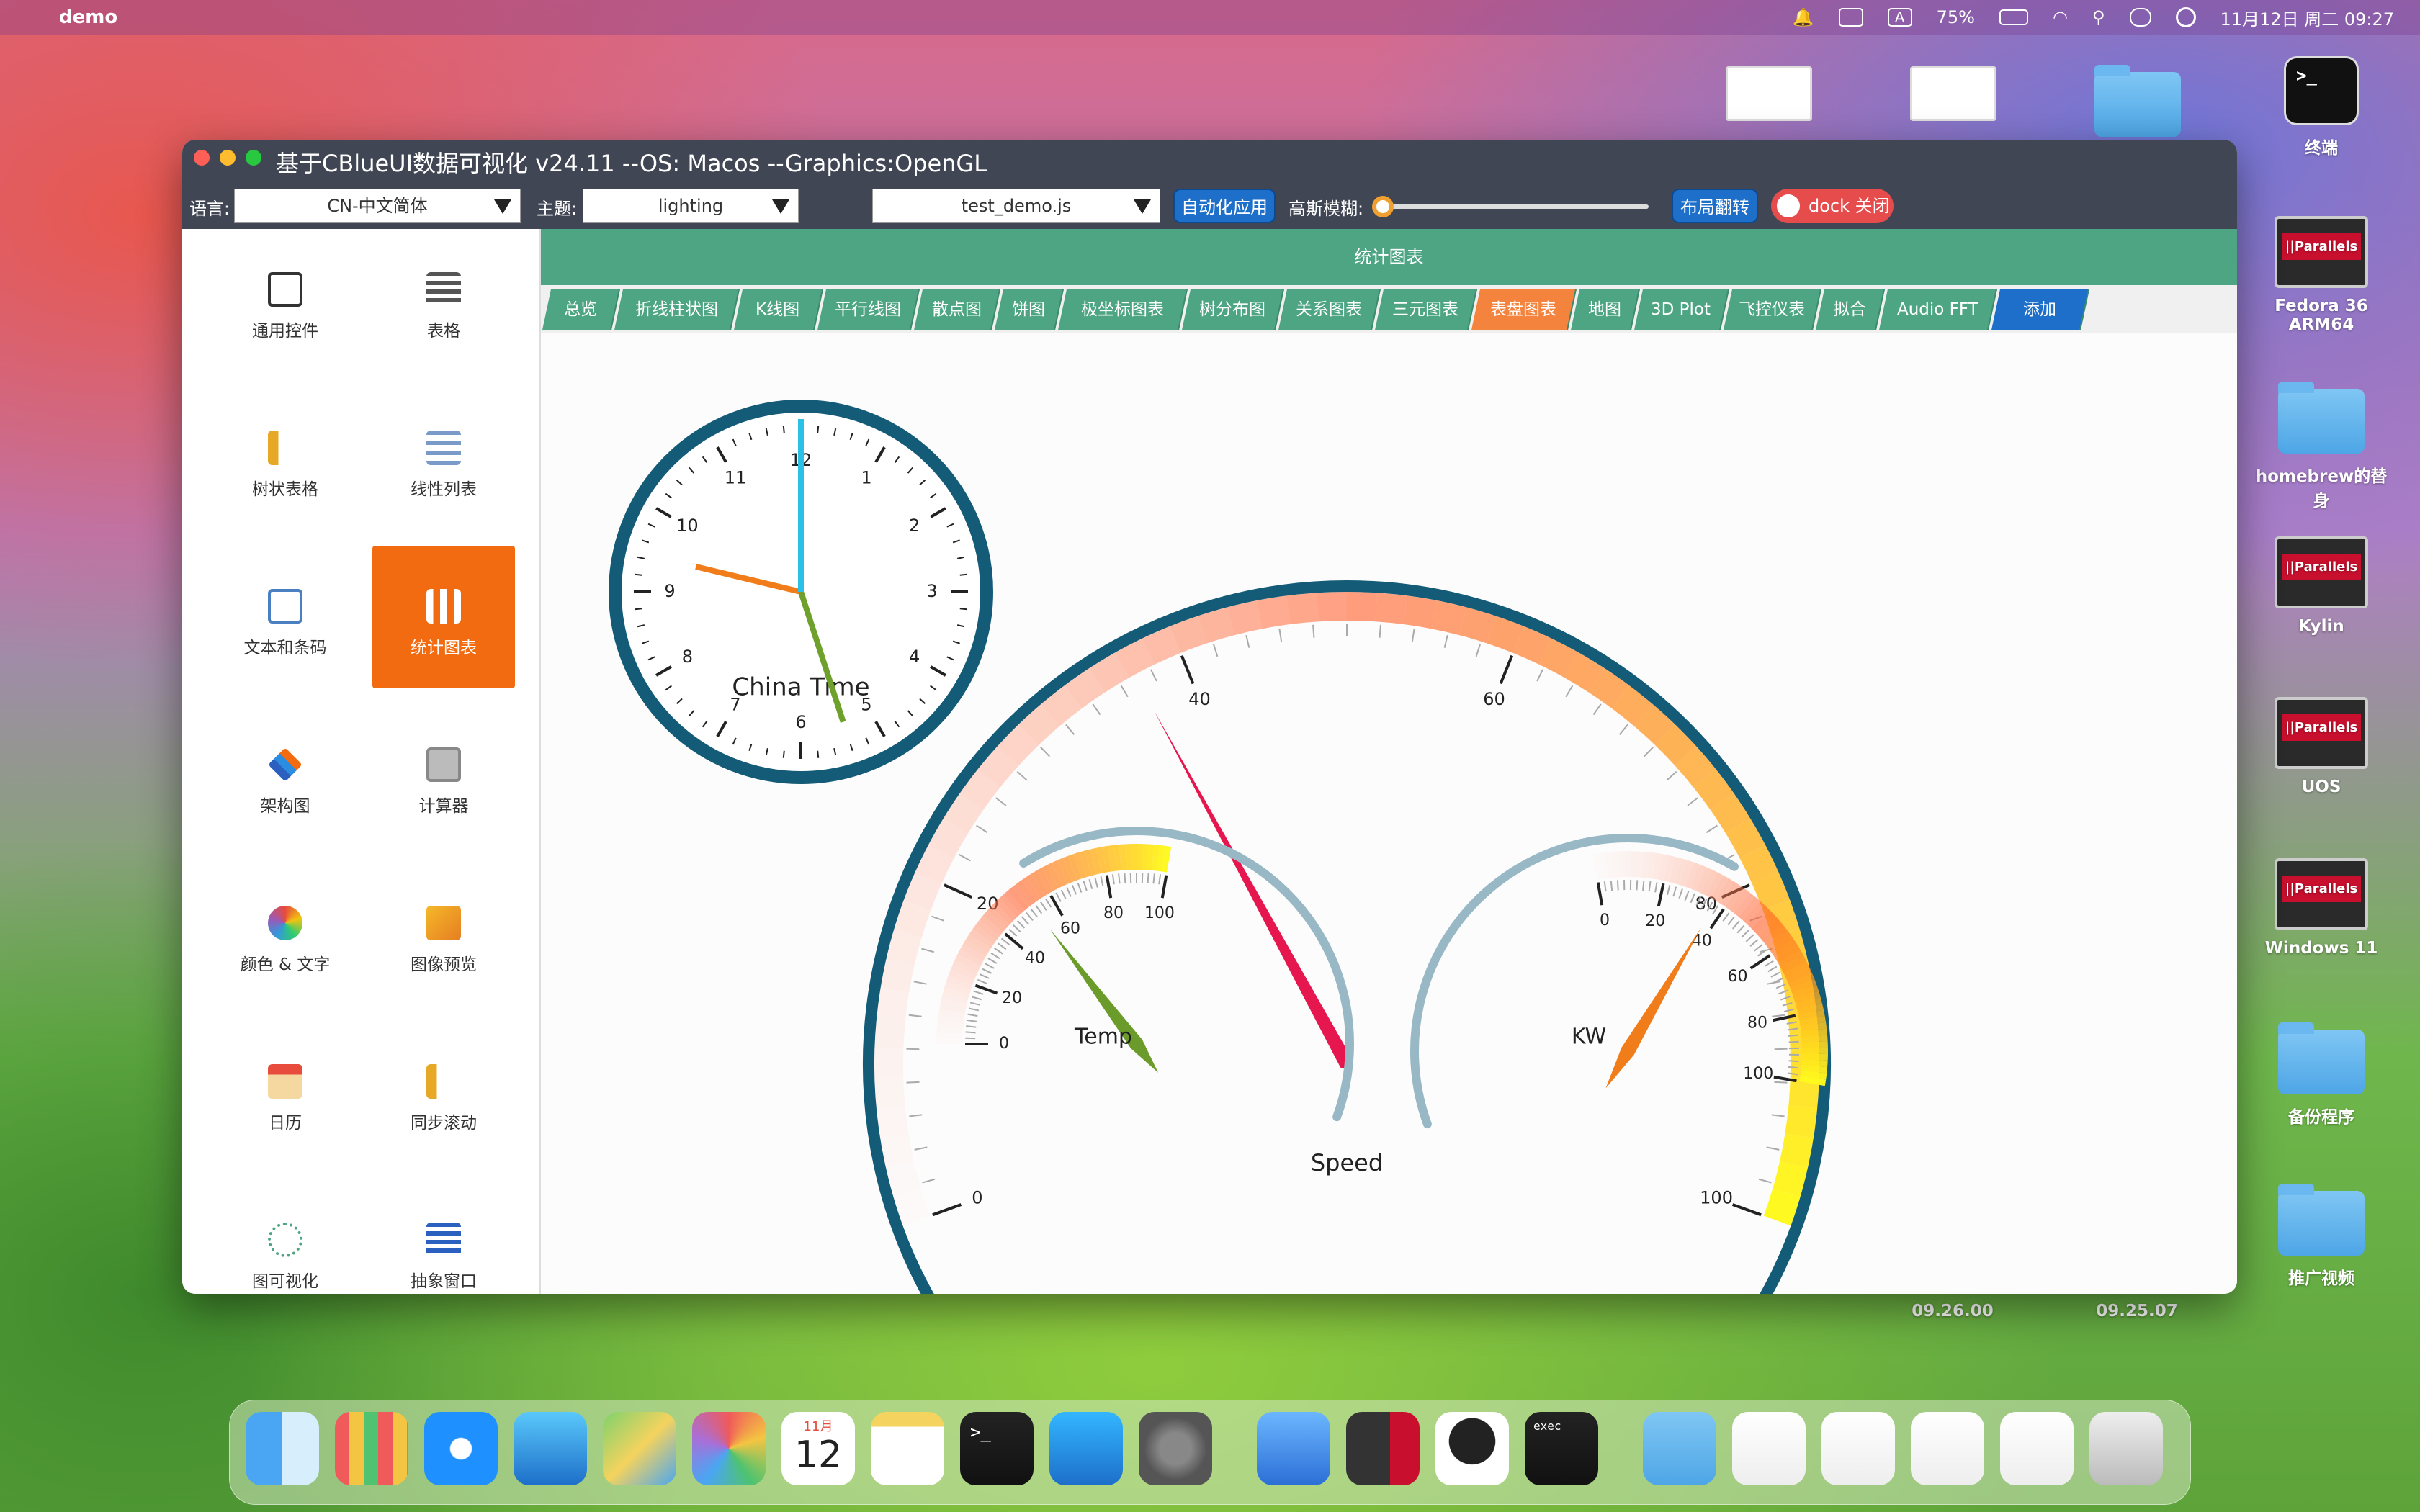  Describe the element at coordinates (443, 1092) in the screenshot. I see `sidebar-item-sync-scroll: 同步滚动` at that location.